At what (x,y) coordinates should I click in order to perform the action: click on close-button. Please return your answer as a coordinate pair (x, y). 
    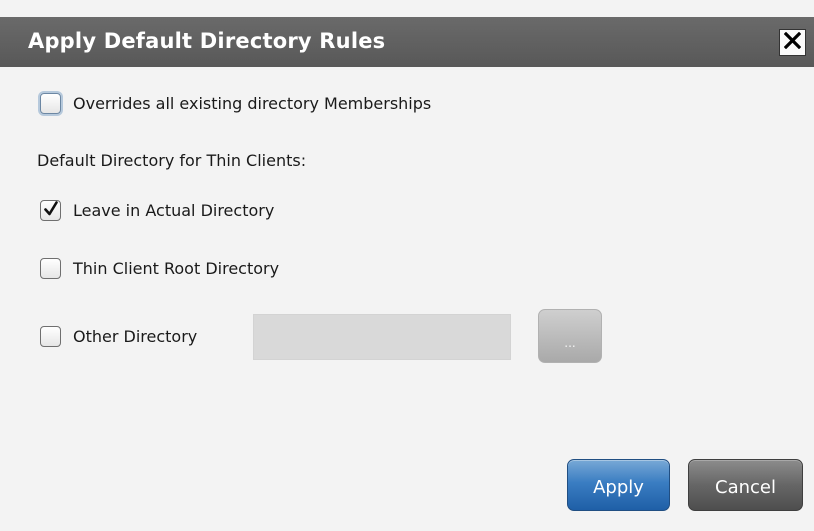
    Looking at the image, I should click on (792, 42).